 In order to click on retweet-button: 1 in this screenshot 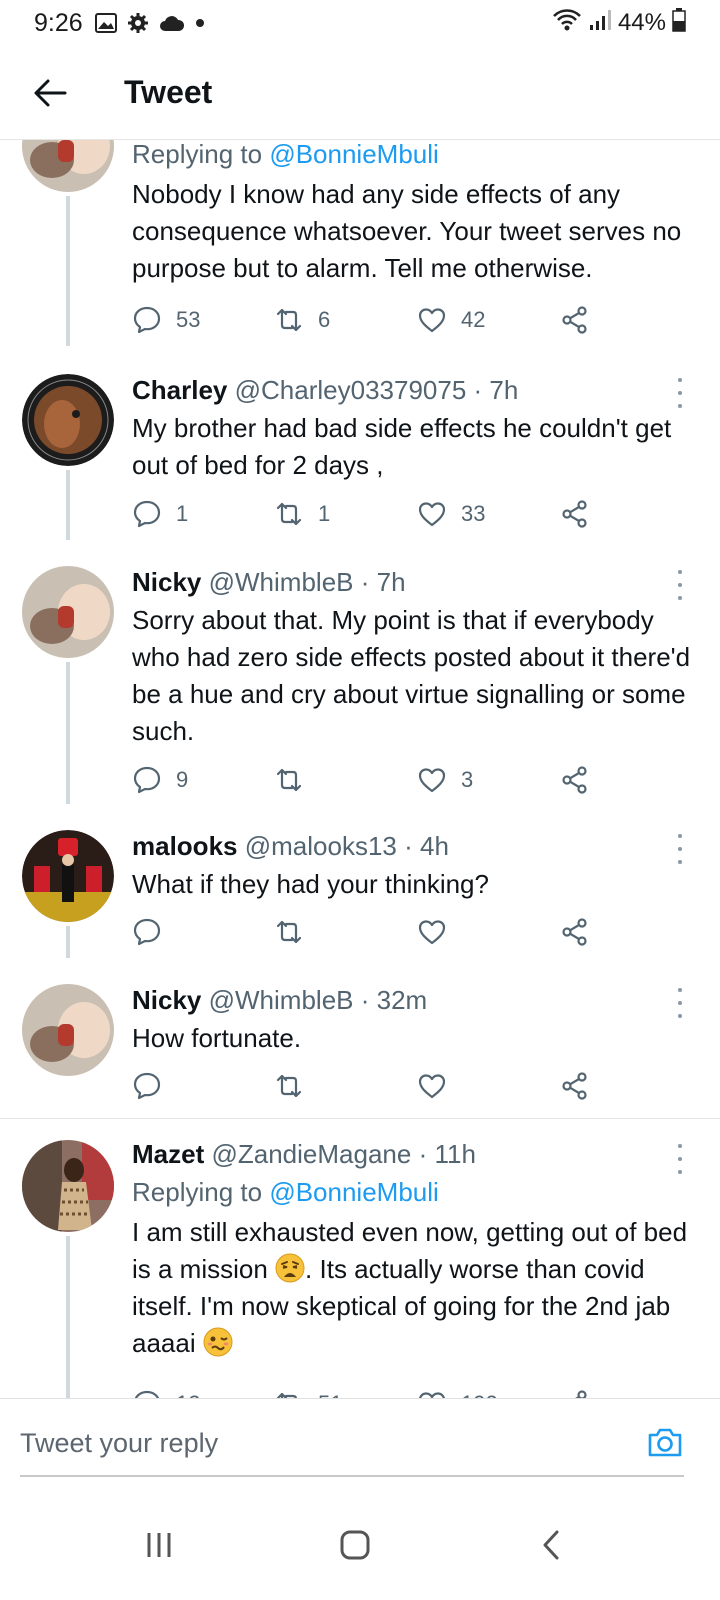, I will do `click(302, 514)`.